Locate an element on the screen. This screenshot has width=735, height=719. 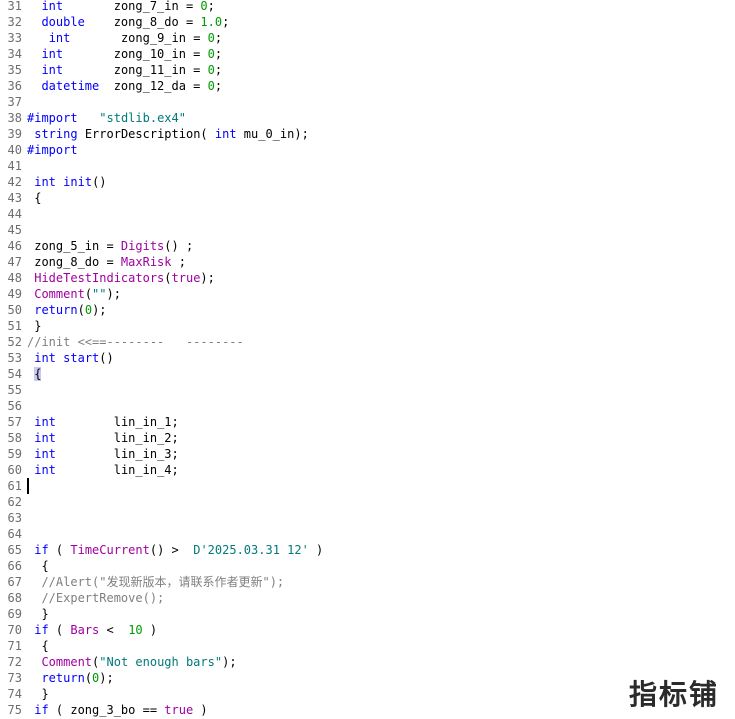
code-text: int lin_in_3; is located at coordinates (103, 454).